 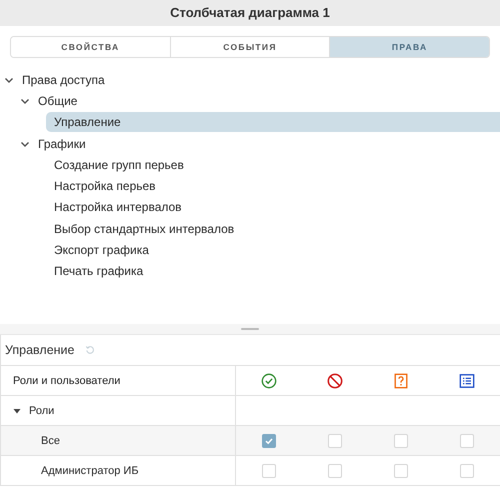 What do you see at coordinates (66, 144) in the screenshot?
I see `tree-item: Графики` at bounding box center [66, 144].